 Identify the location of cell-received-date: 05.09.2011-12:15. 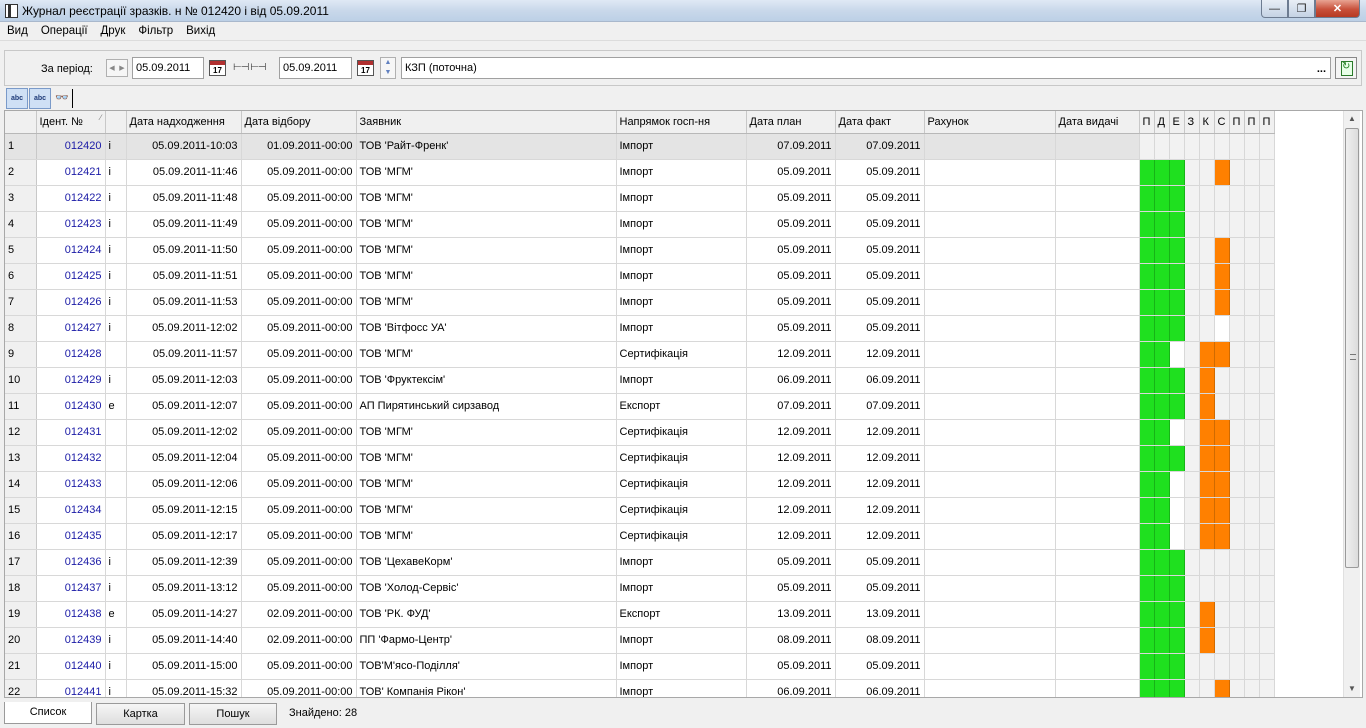
(184, 510).